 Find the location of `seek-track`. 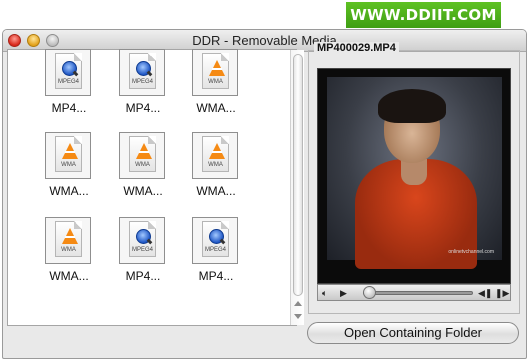

seek-track is located at coordinates (418, 293).